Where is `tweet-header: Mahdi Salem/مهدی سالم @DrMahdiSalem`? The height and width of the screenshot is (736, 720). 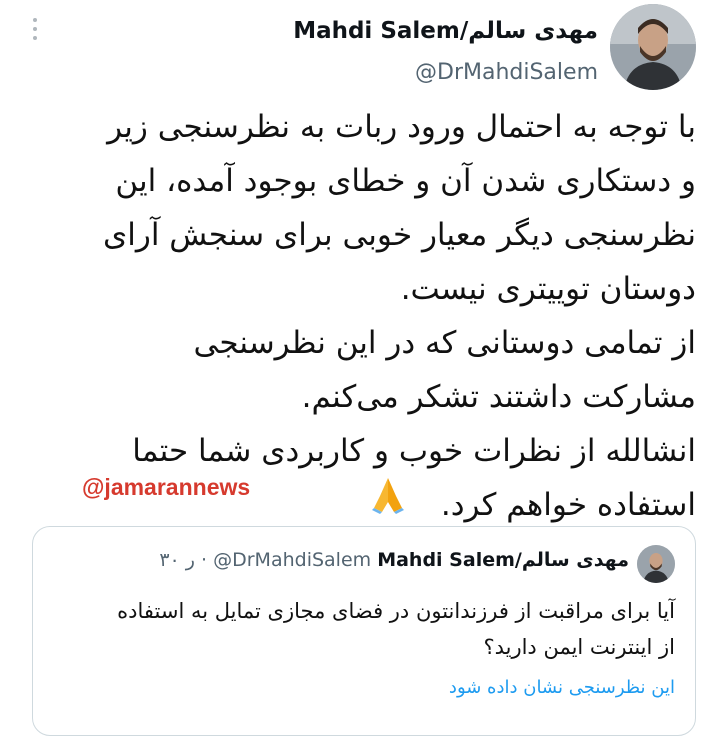
tweet-header: Mahdi Salem/مهدی سالم @DrMahdiSalem is located at coordinates (446, 50).